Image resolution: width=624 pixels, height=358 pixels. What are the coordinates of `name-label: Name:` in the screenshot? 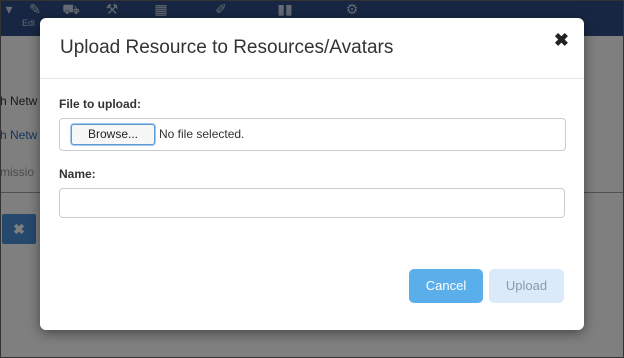 It's located at (77, 174).